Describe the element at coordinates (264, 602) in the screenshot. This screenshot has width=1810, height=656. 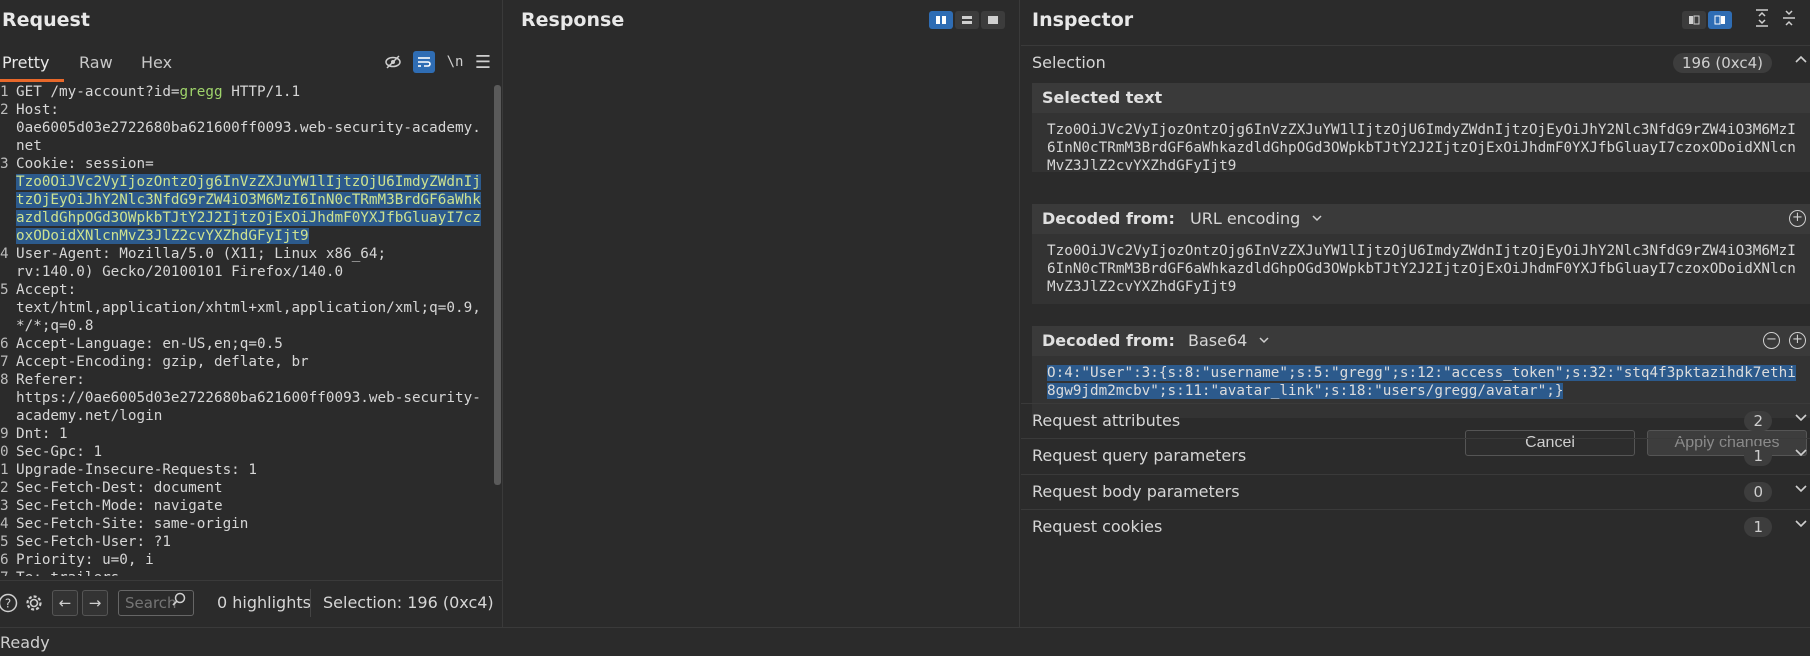
I see `highlights-count: 0 highlights` at that location.